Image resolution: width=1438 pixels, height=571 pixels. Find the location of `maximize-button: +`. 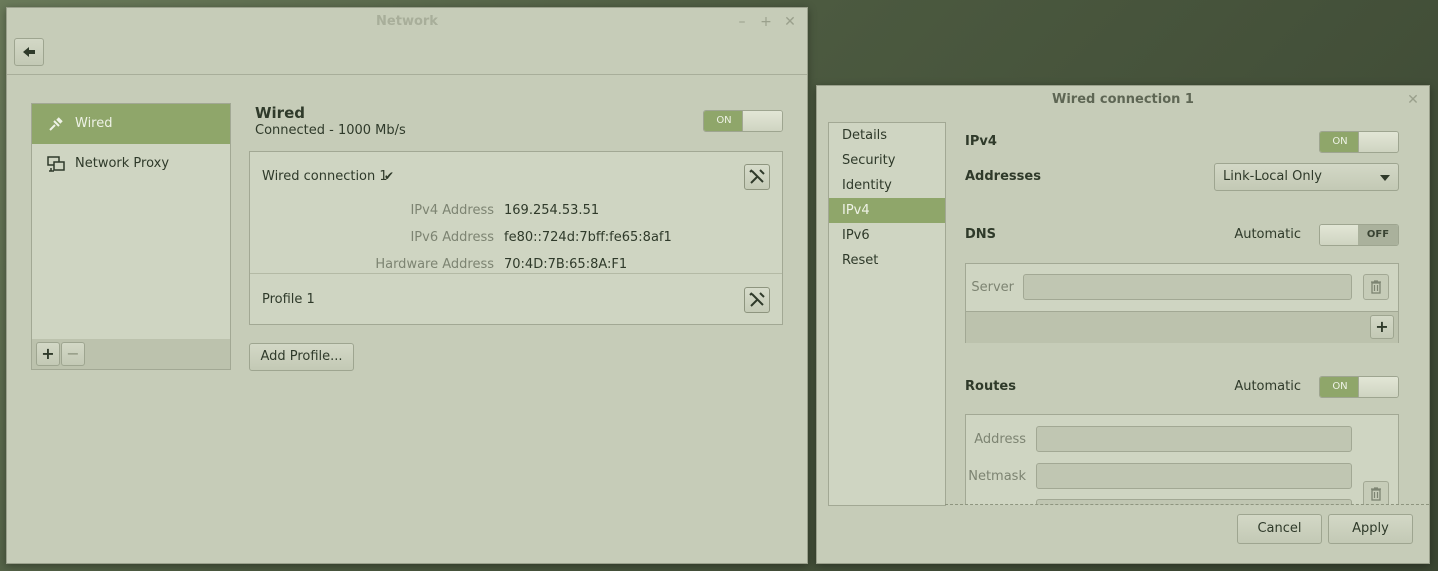

maximize-button: + is located at coordinates (766, 22).